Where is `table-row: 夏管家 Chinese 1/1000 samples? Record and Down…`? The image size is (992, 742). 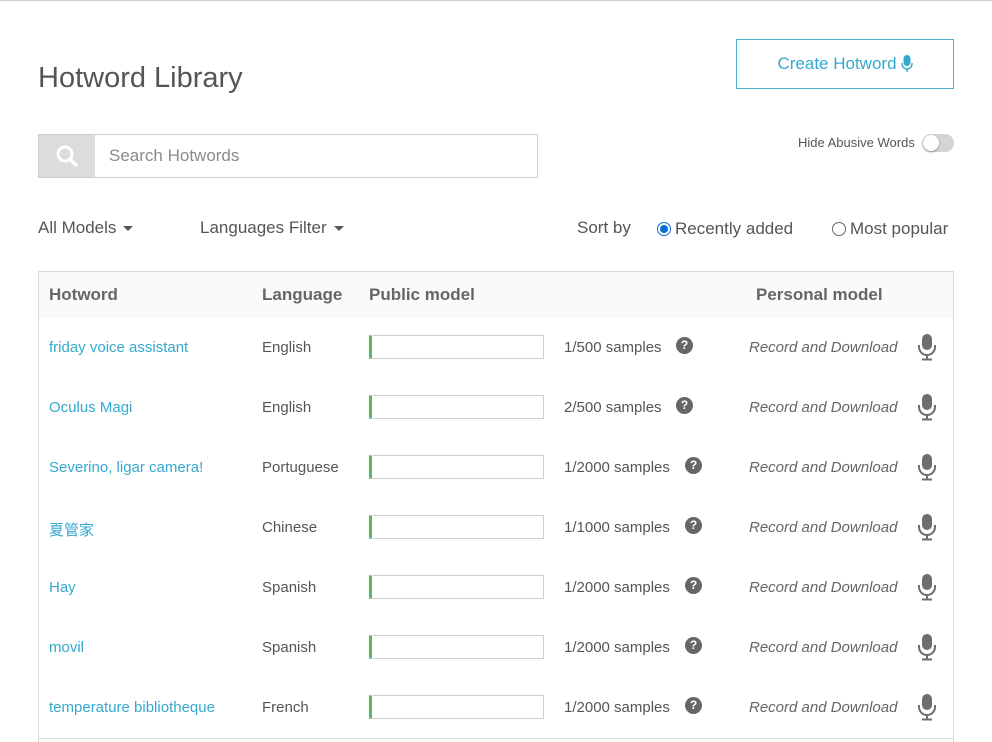 table-row: 夏管家 Chinese 1/1000 samples? Record and Down… is located at coordinates (496, 528).